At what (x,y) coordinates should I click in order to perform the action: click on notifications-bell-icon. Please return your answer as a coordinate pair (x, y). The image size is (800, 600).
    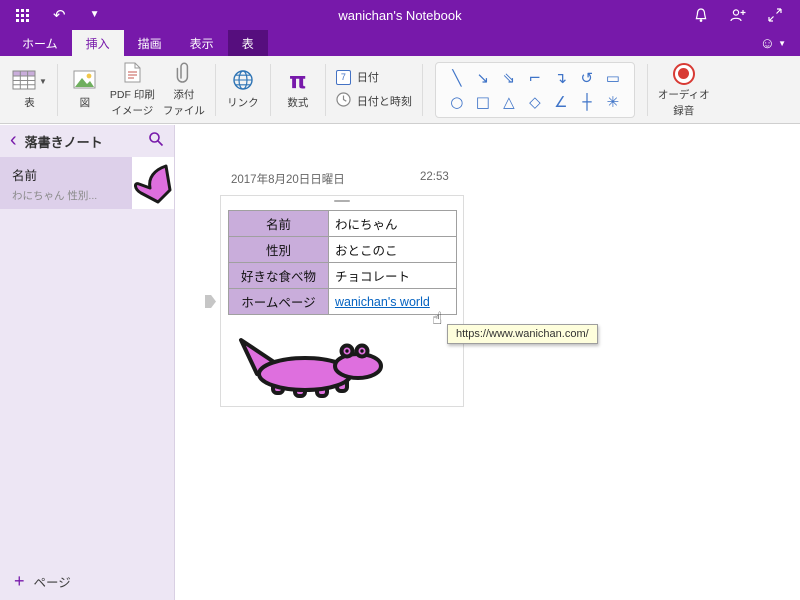
    Looking at the image, I should click on (701, 15).